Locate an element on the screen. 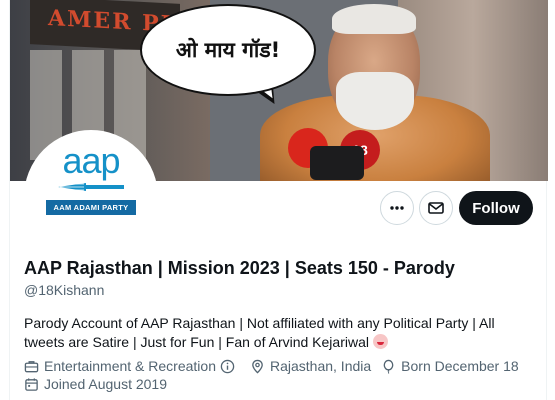 The width and height of the screenshot is (555, 400). ellipsis-icon is located at coordinates (397, 208).